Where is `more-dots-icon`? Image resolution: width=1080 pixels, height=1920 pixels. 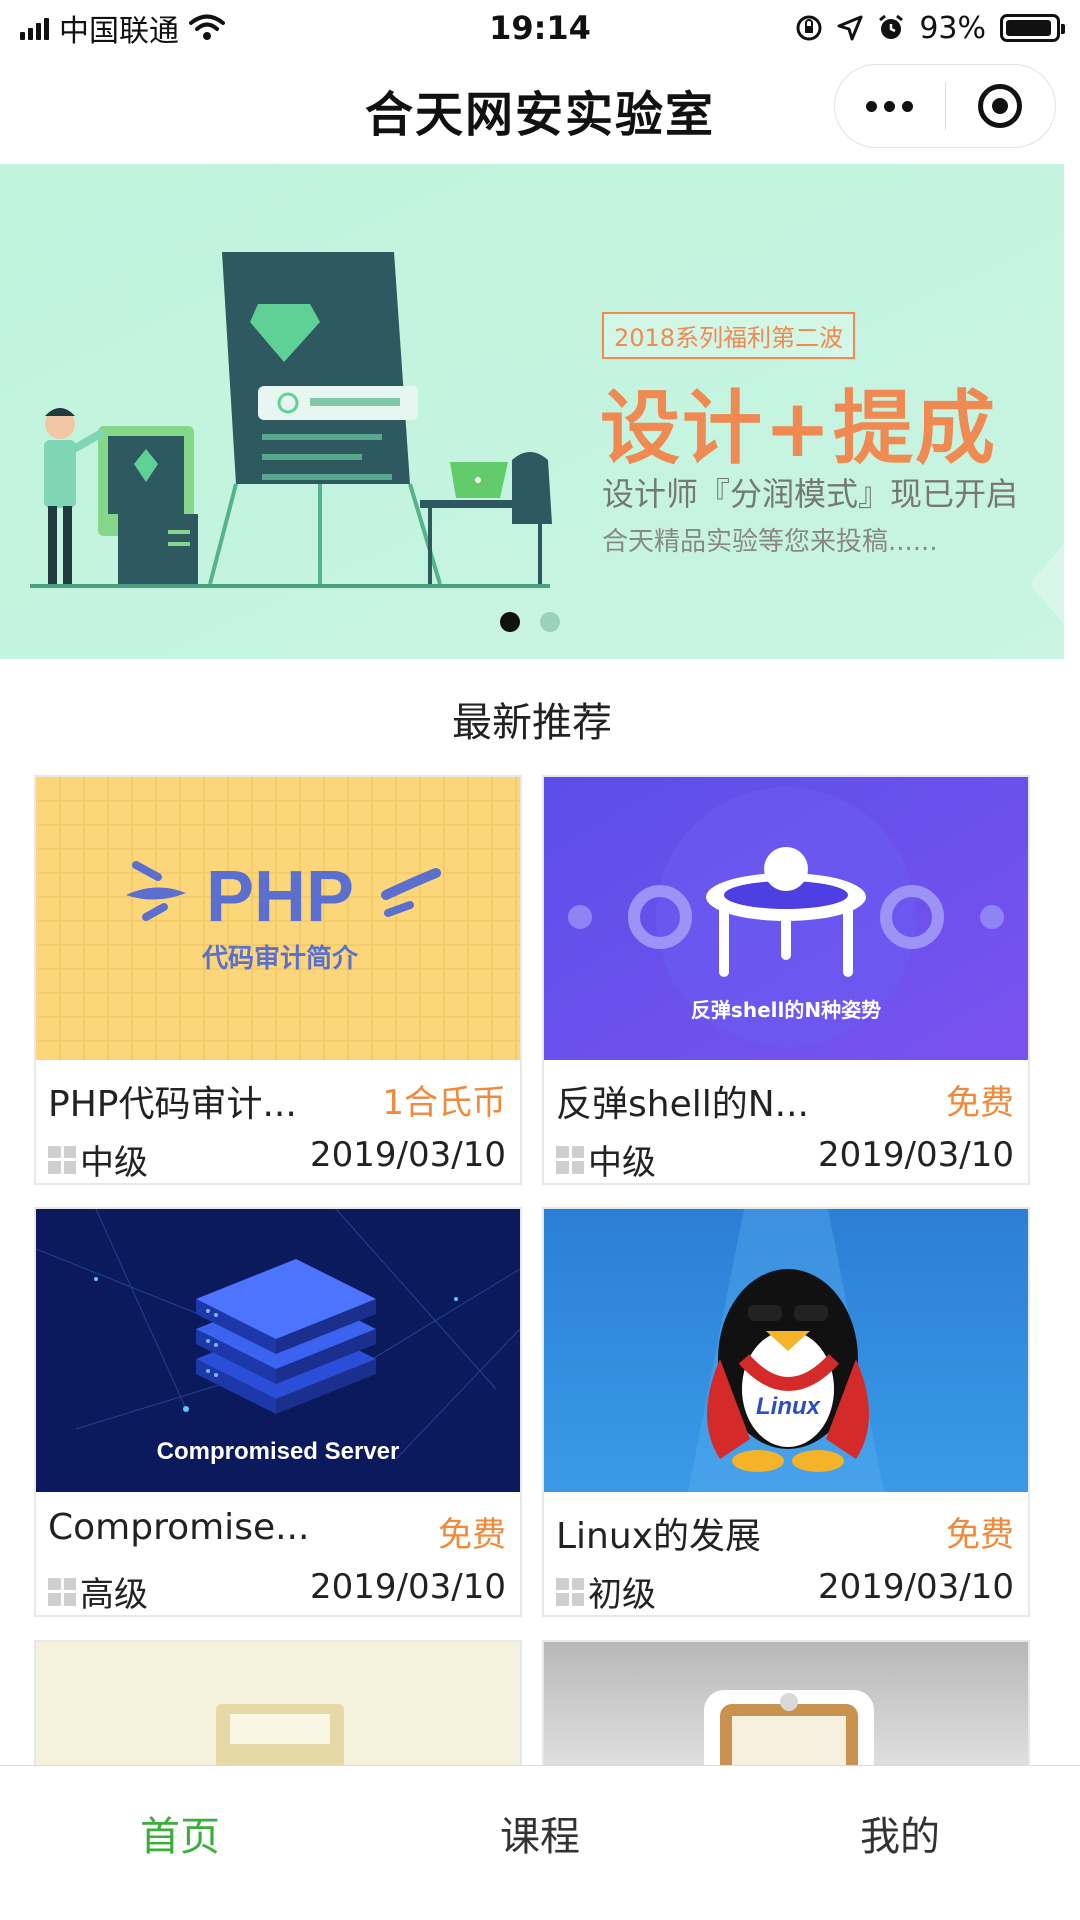
more-dots-icon is located at coordinates (890, 106).